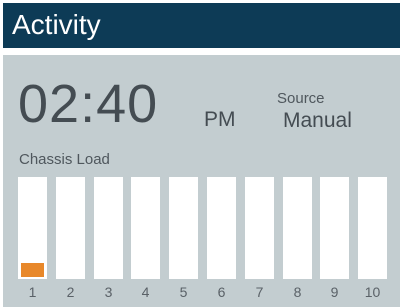  I want to click on load-bar-number: 1, so click(32, 292).